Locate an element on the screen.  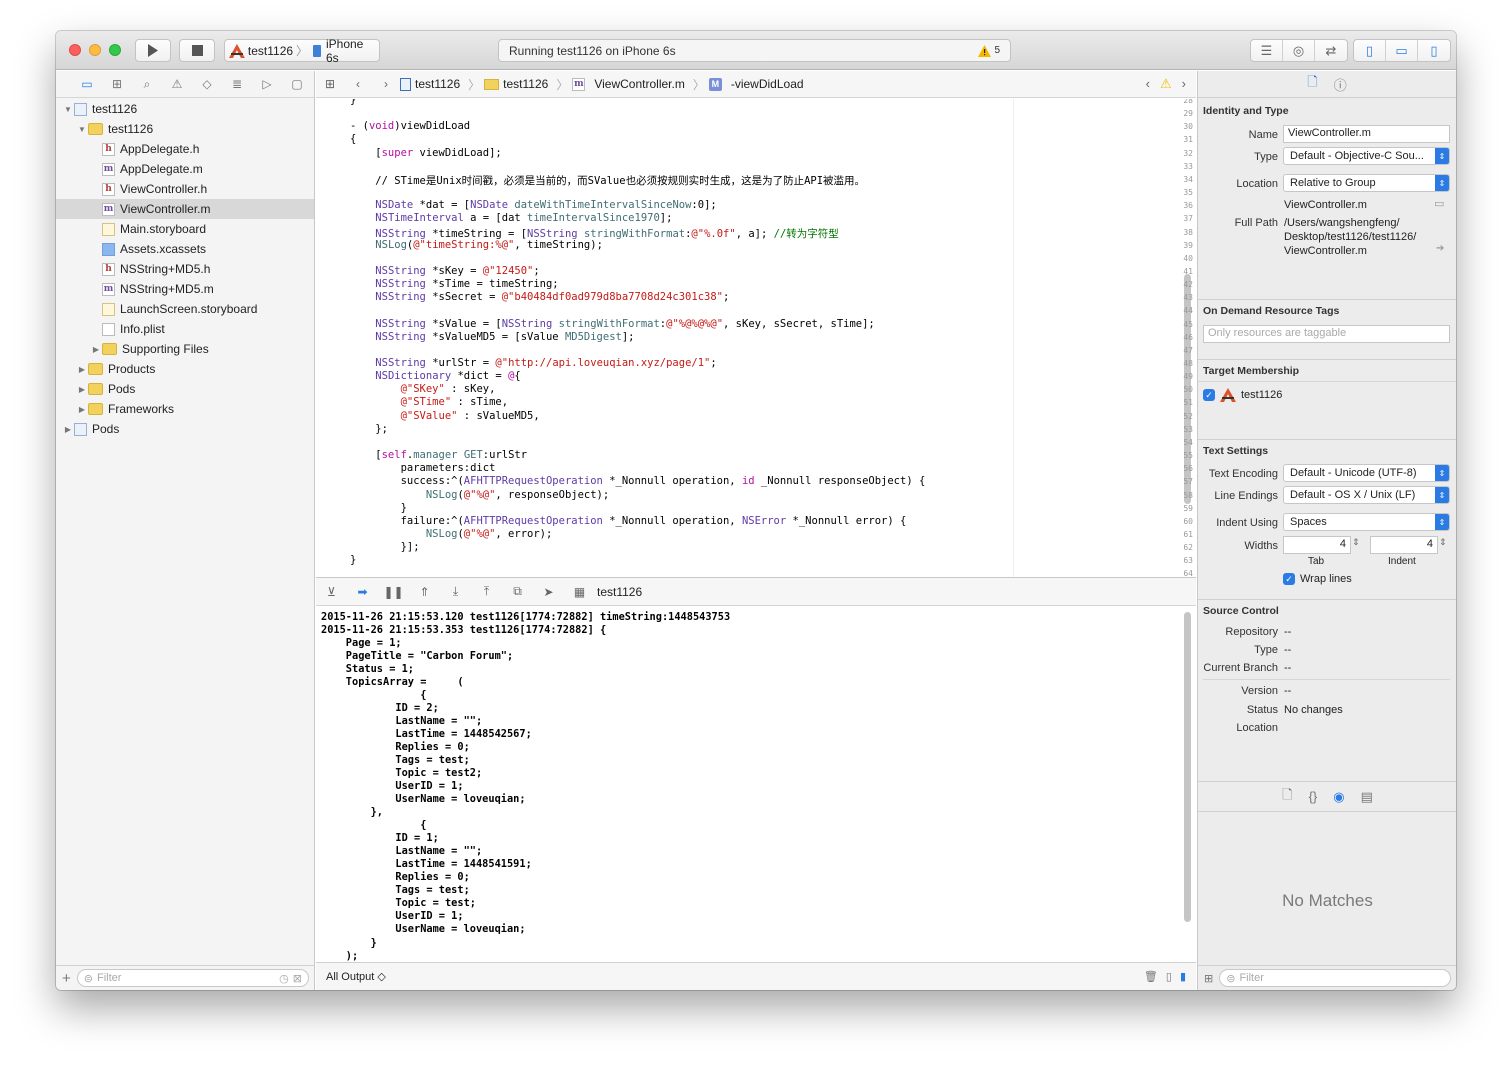
breakpoint-navigator-icon: ▷ is located at coordinates (267, 84).